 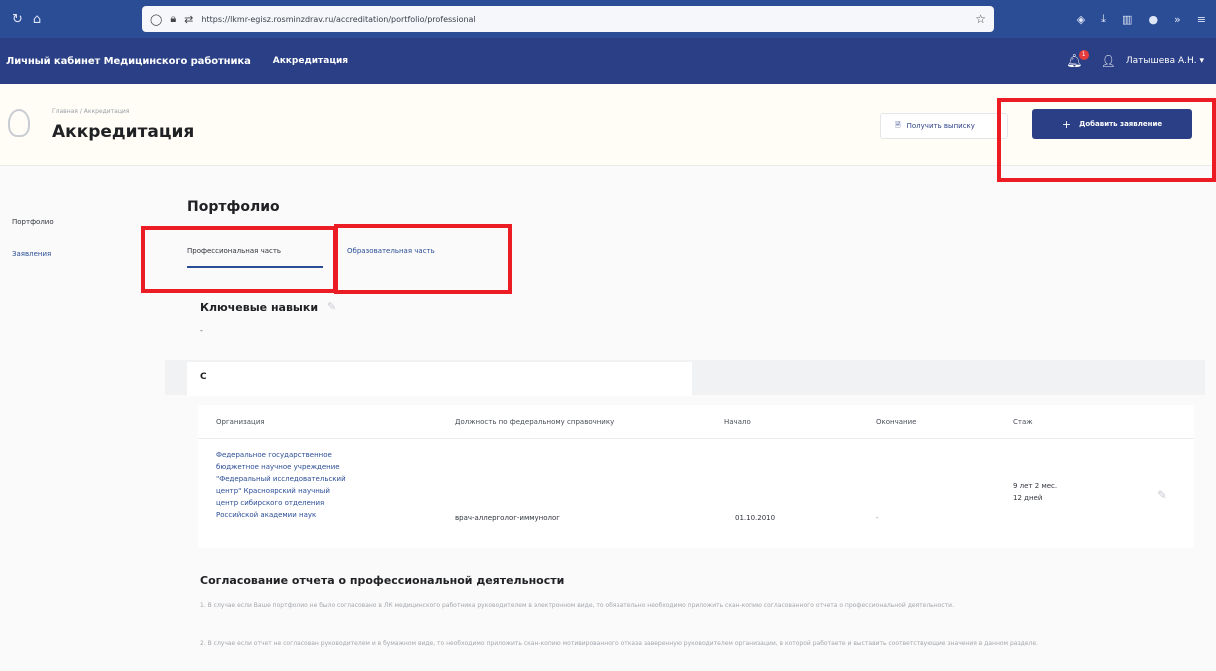 I want to click on skills-value: -, so click(x=201, y=330).